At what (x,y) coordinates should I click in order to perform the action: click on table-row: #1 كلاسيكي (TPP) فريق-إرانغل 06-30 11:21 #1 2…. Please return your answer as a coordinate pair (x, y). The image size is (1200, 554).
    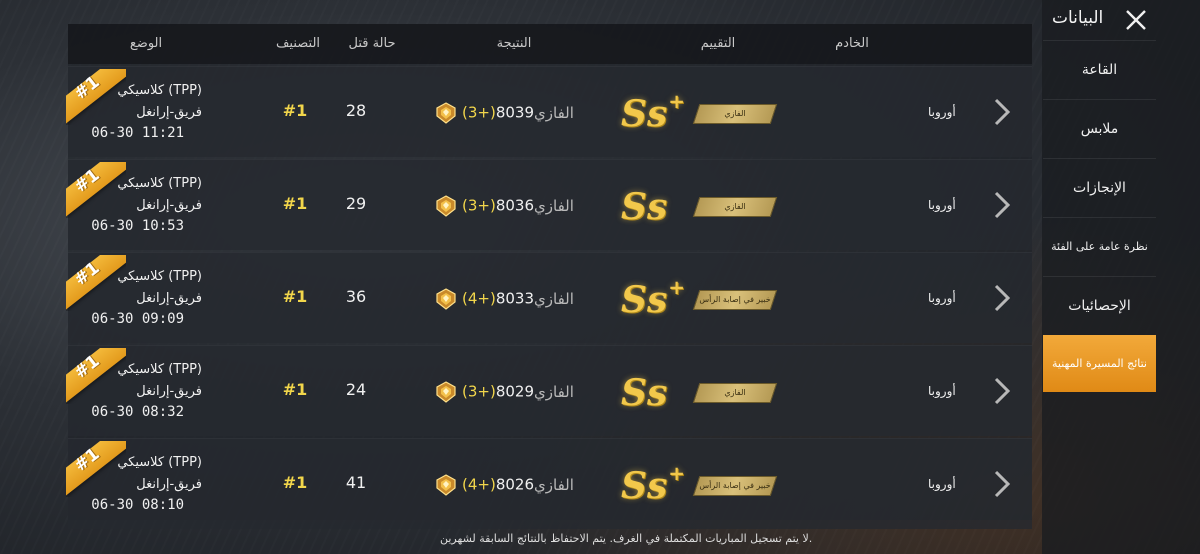
    Looking at the image, I should click on (550, 111).